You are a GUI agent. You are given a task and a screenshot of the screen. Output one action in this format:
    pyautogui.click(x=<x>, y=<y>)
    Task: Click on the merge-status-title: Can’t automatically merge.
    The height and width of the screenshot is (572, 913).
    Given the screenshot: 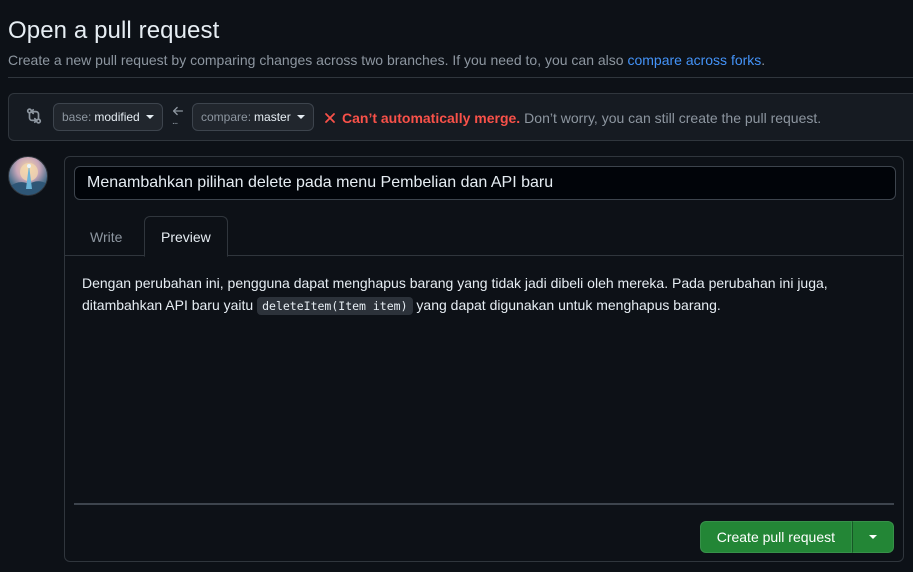 What is the action you would take?
    pyautogui.click(x=431, y=118)
    